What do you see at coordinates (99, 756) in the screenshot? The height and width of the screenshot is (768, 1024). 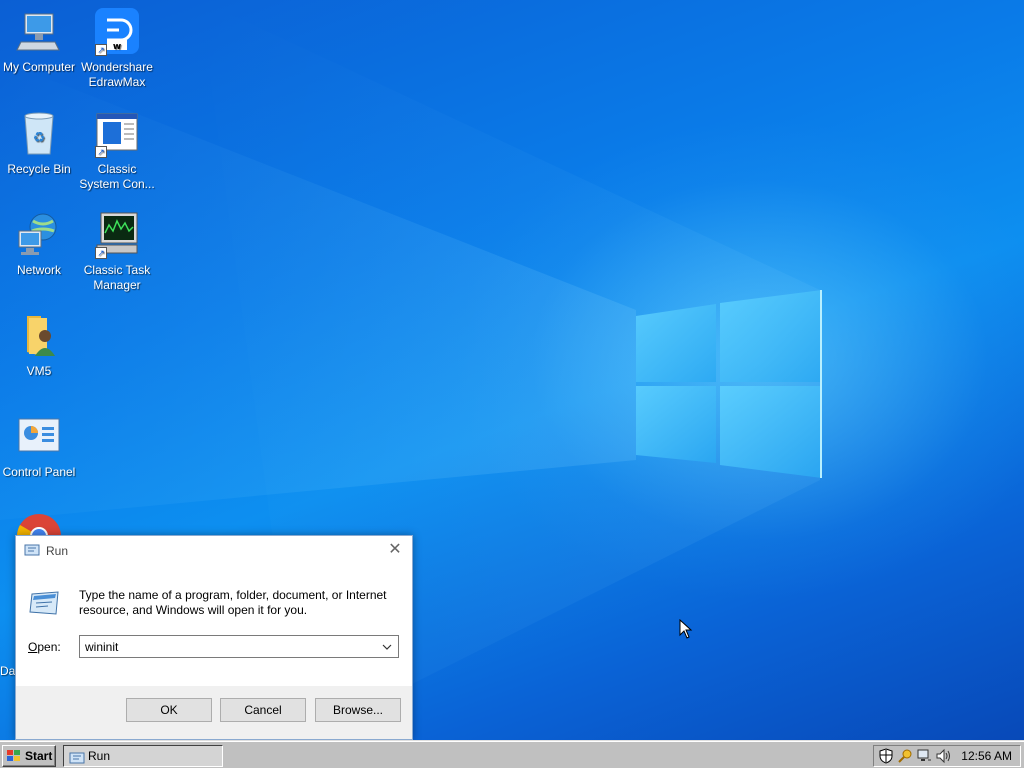 I see `taskbar-button-label: Run` at bounding box center [99, 756].